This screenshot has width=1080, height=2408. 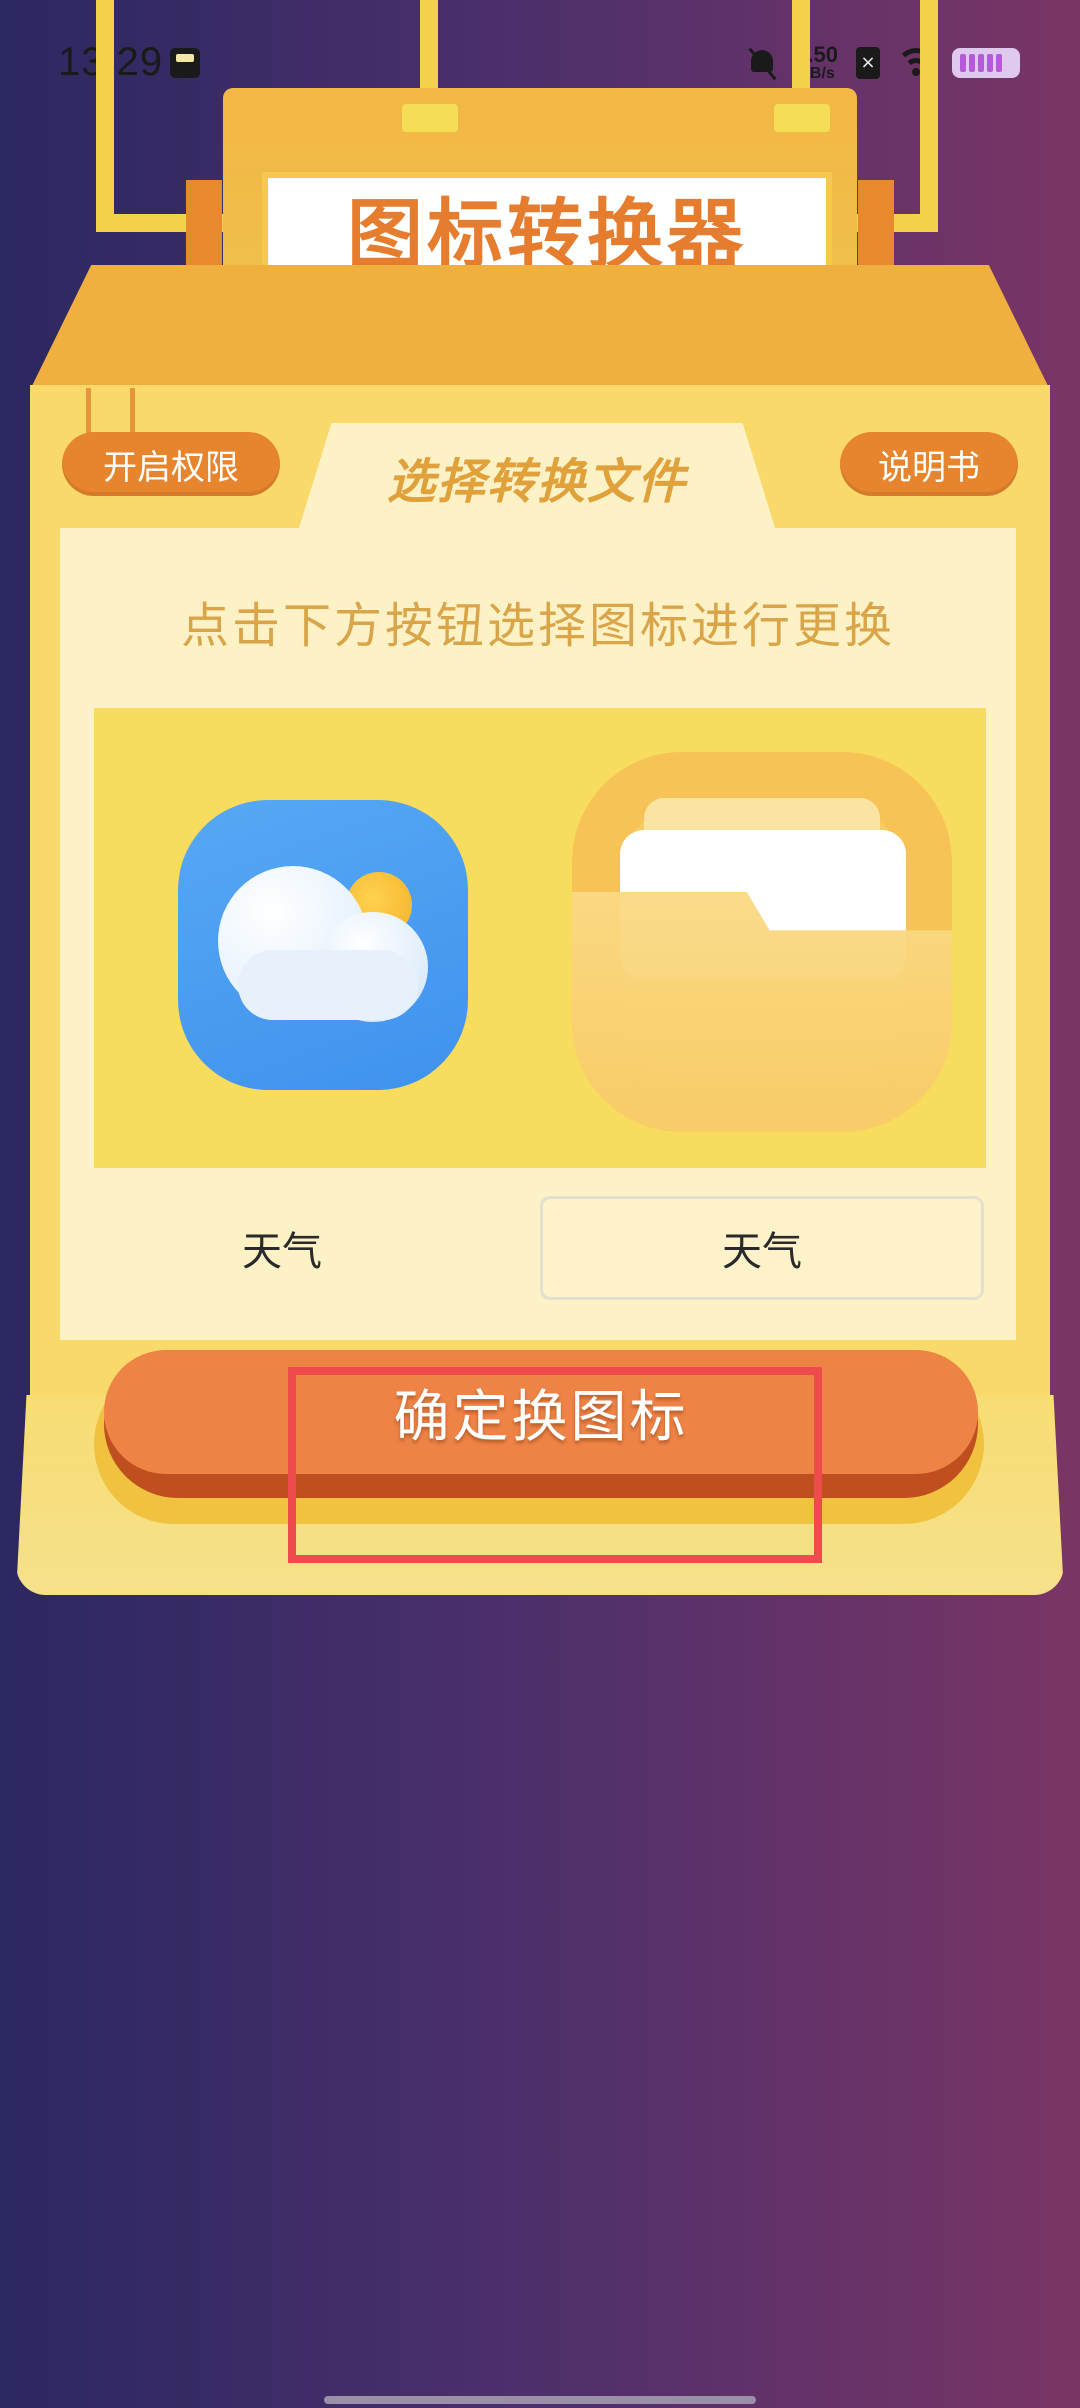 I want to click on antenna-left-vertical, so click(x=105, y=116).